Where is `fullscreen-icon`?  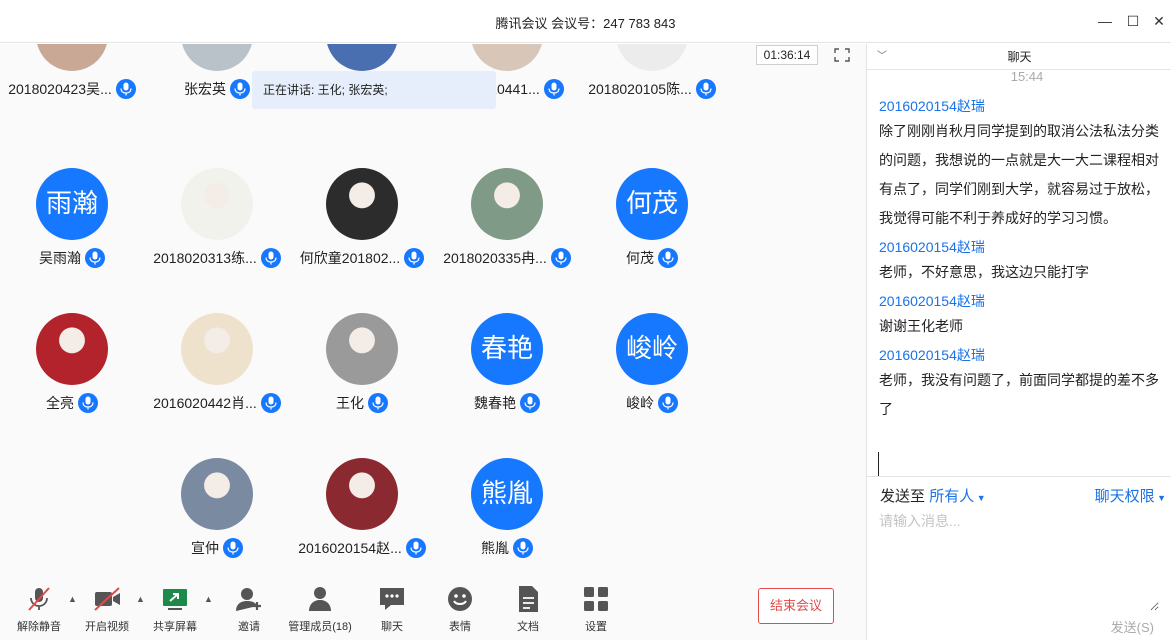 fullscreen-icon is located at coordinates (842, 55).